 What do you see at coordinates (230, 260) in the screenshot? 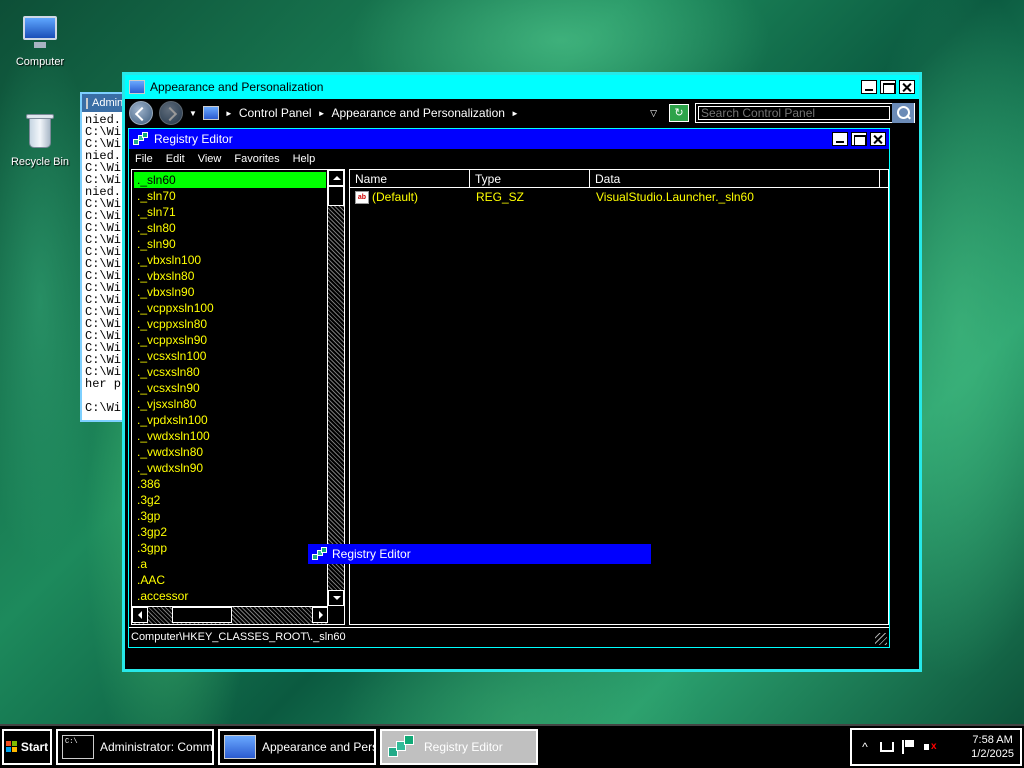
I see `tree-item: ._vbxsln100` at bounding box center [230, 260].